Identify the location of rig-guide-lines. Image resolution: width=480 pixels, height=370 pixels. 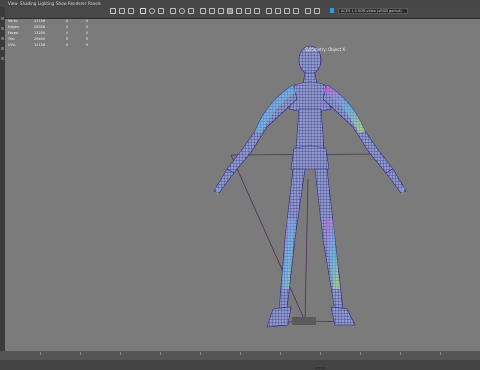
(306, 238).